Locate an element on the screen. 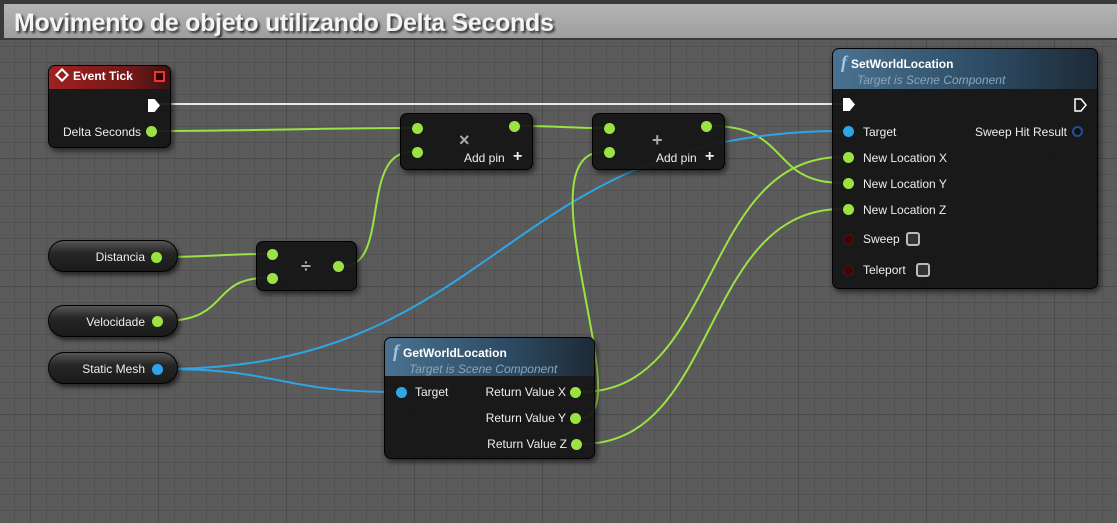 The height and width of the screenshot is (523, 1117). variable-distancia: Distancia is located at coordinates (113, 256).